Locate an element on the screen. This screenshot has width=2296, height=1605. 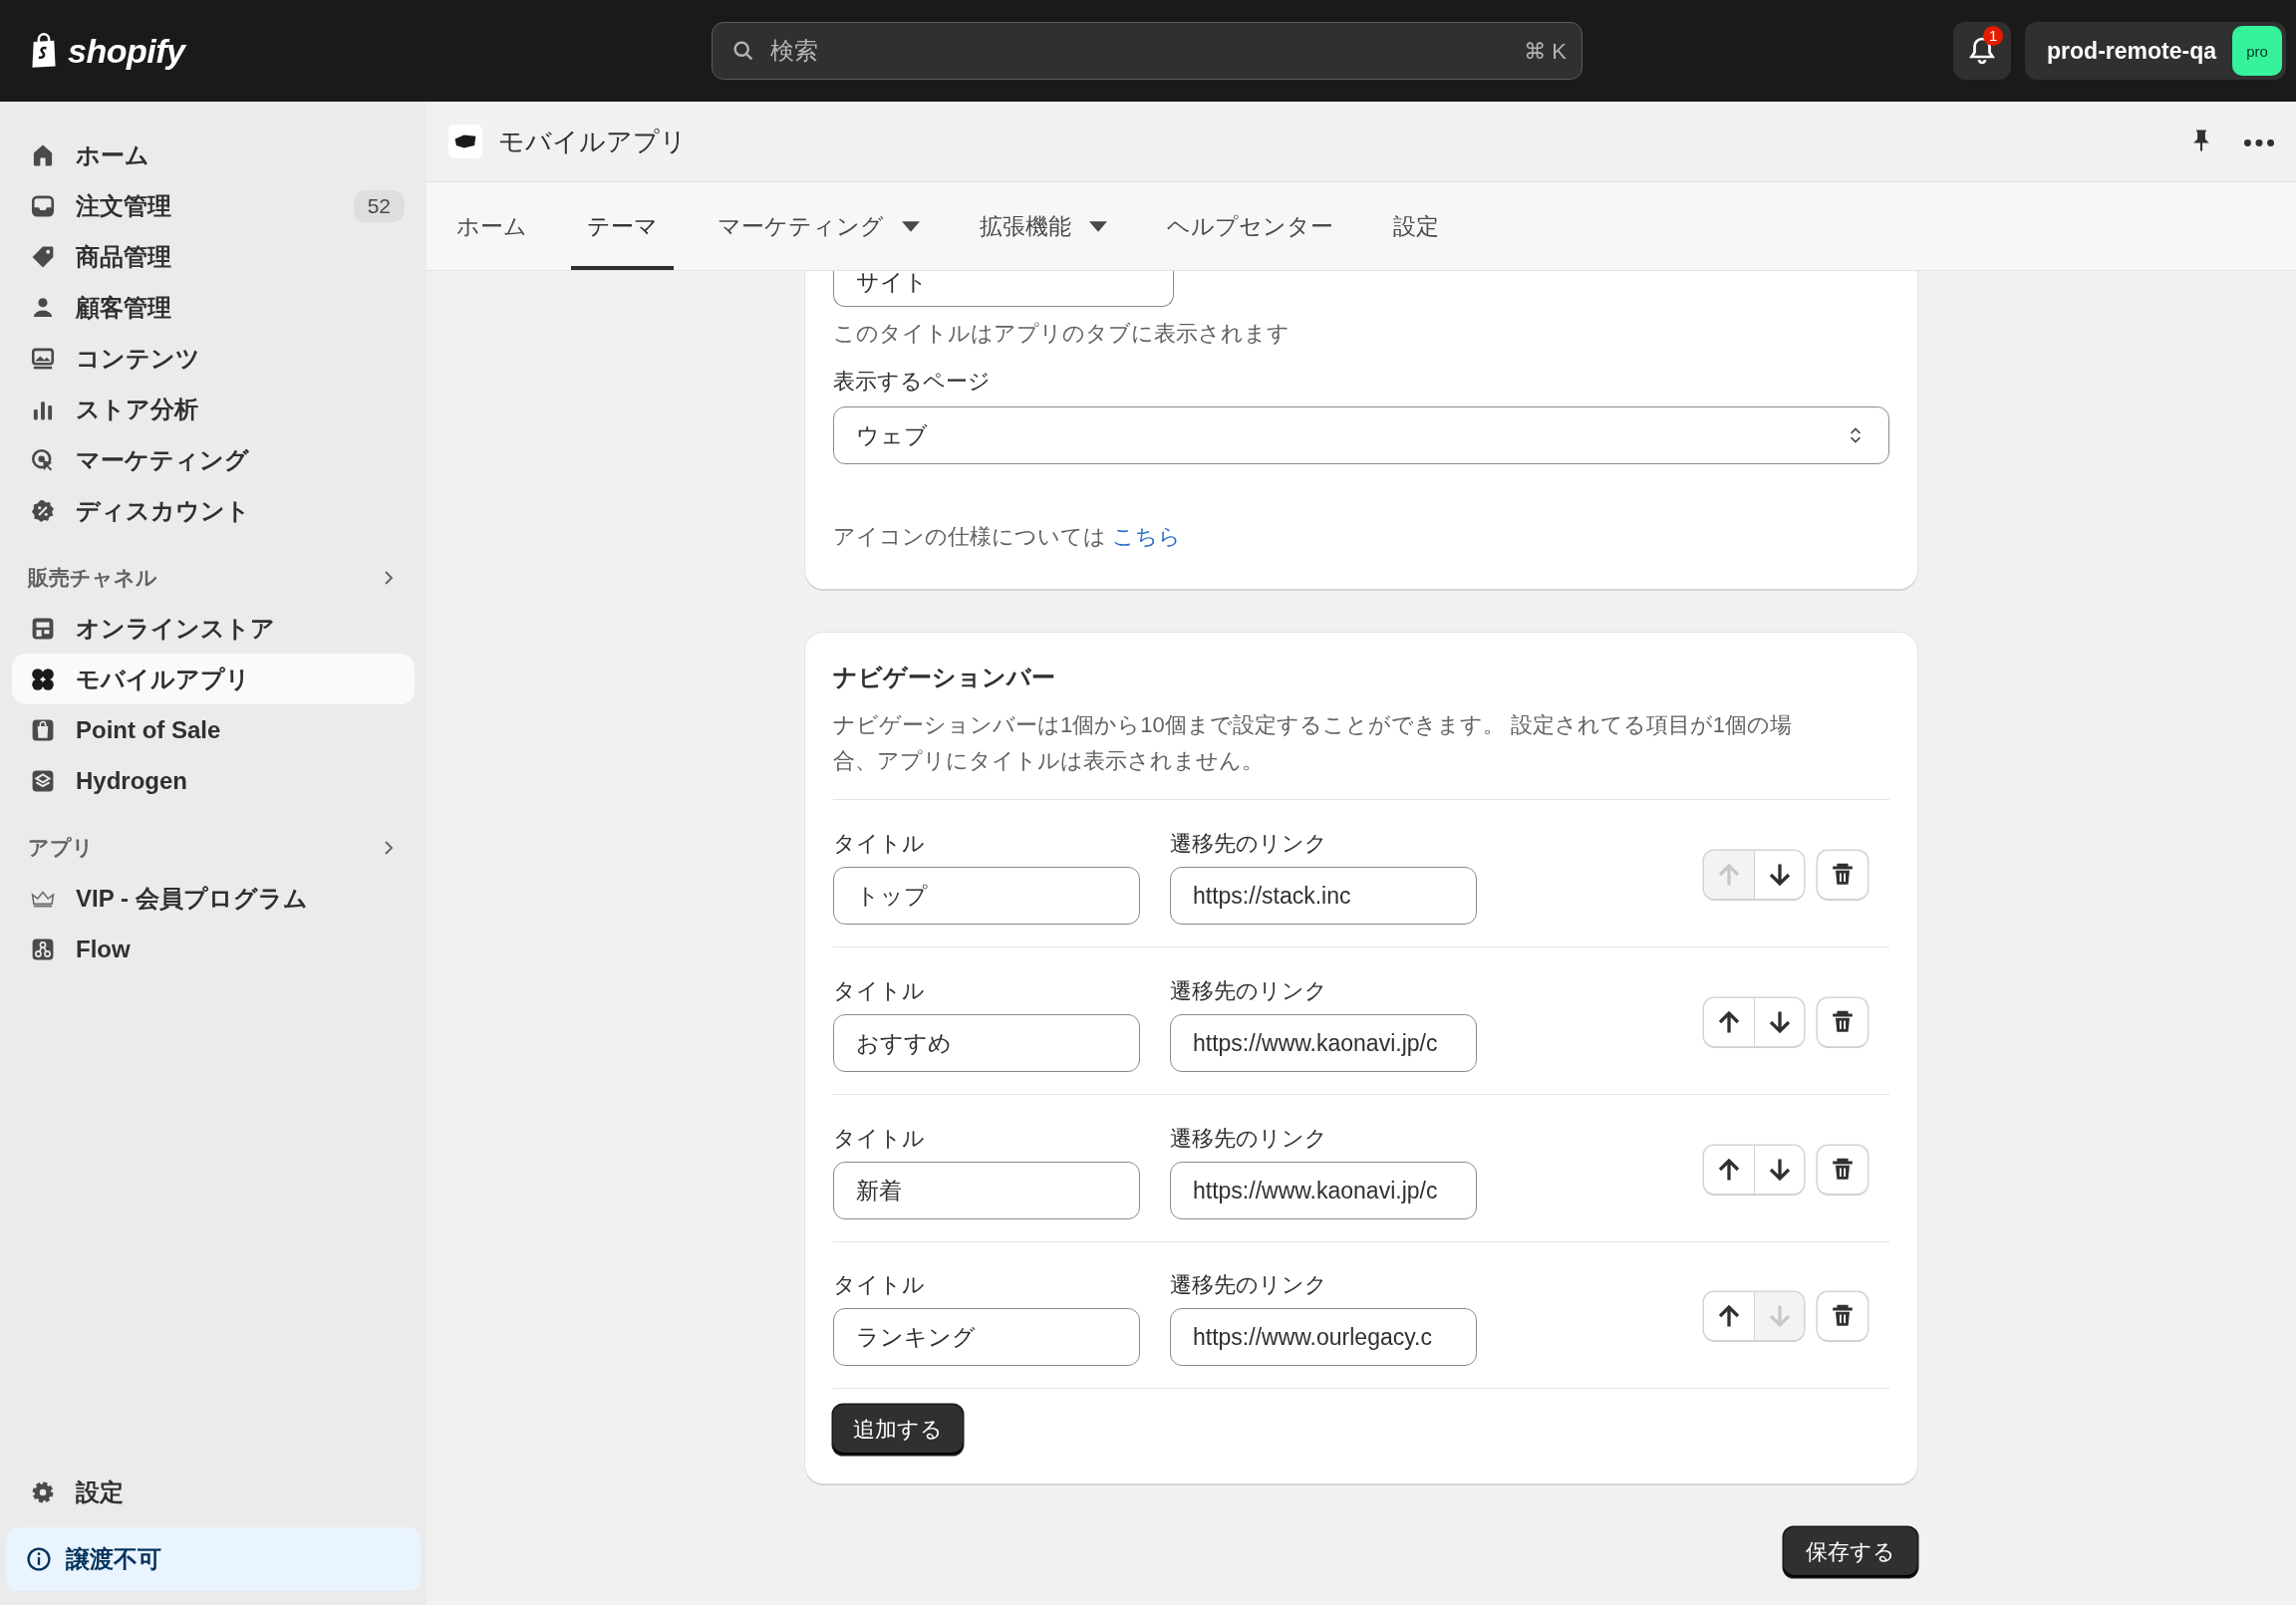
link: こちら is located at coordinates (1147, 536).